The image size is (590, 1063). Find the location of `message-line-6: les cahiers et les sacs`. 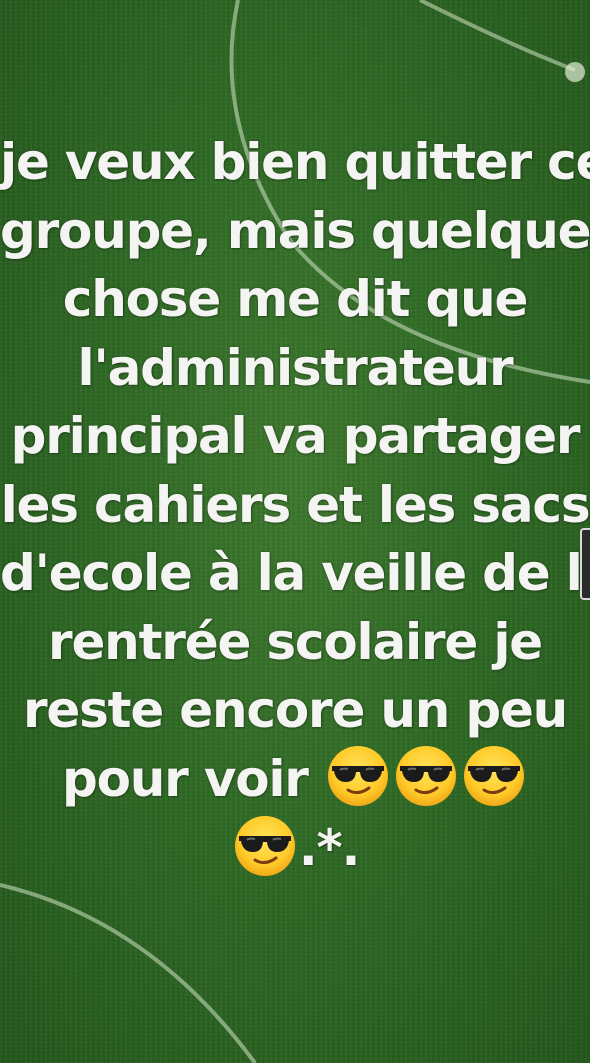

message-line-6: les cahiers et les sacs is located at coordinates (295, 504).